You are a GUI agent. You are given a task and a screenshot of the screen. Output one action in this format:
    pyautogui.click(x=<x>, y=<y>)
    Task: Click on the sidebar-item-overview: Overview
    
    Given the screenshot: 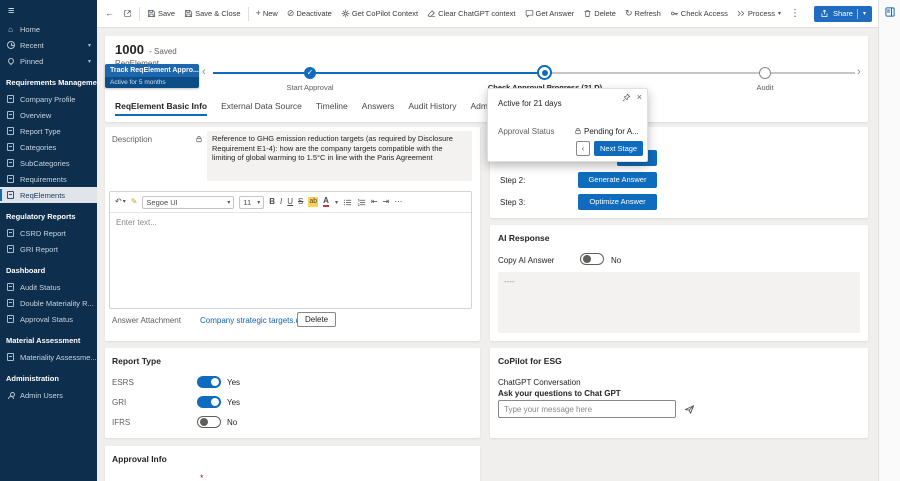 What is the action you would take?
    pyautogui.click(x=48, y=115)
    